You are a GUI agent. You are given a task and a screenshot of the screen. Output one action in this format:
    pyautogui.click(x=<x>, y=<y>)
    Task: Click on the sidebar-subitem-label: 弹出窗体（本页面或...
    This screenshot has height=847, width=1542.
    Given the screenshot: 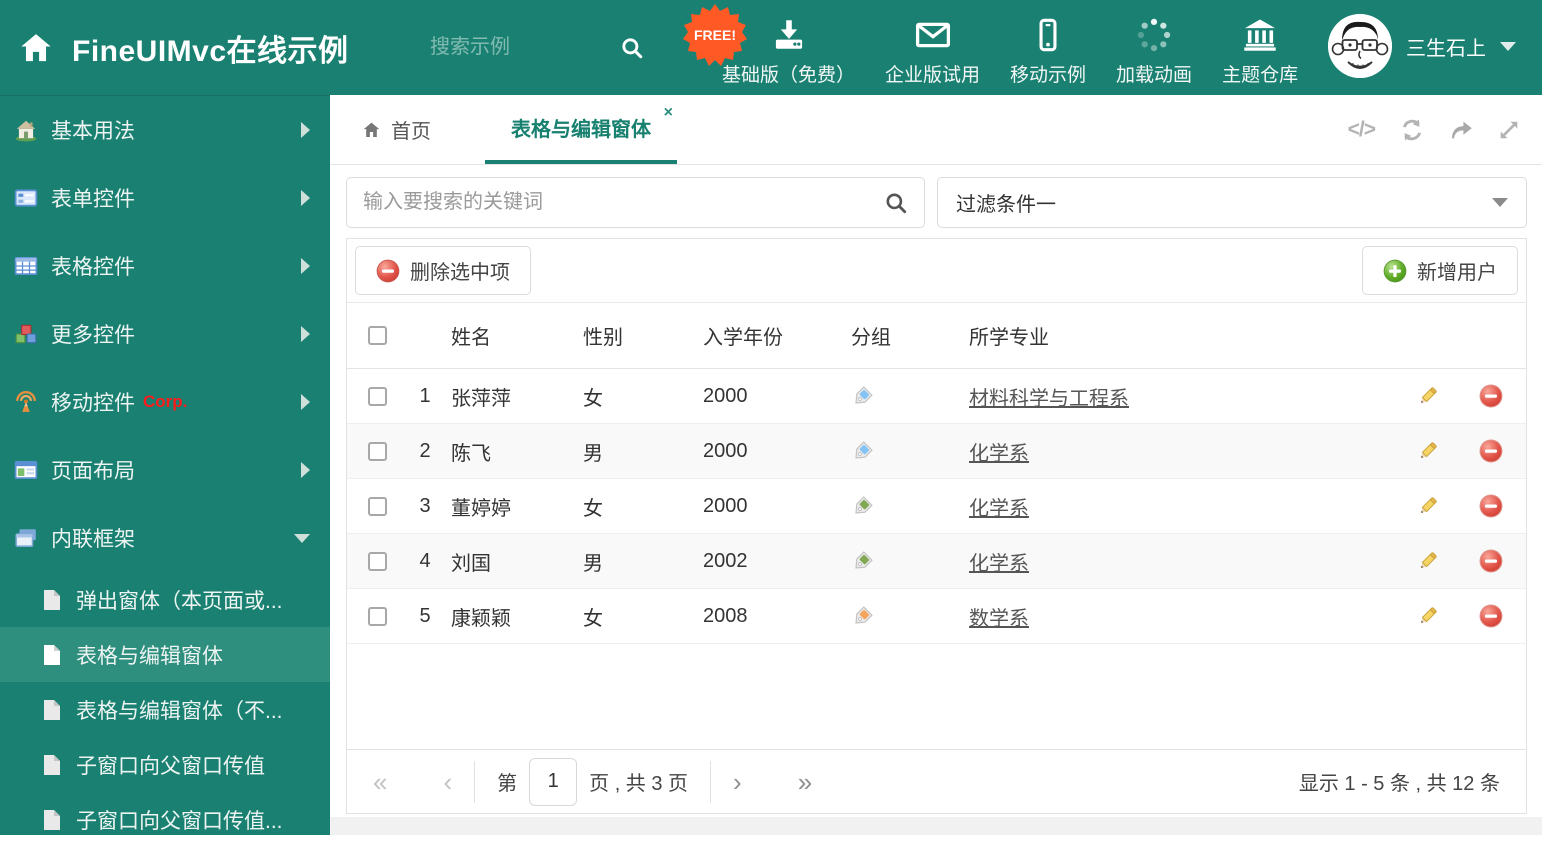 What is the action you would take?
    pyautogui.click(x=179, y=601)
    